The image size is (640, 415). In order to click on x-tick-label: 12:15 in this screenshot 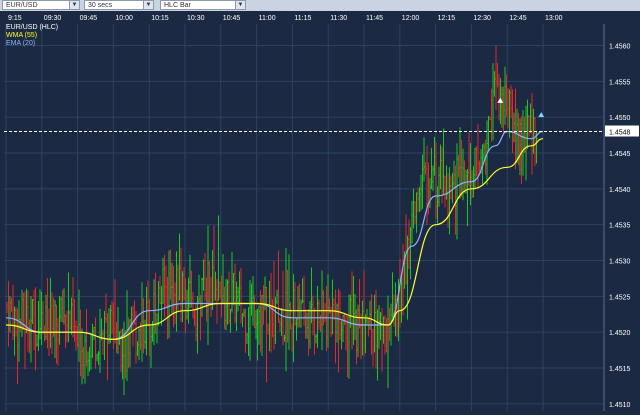, I will do `click(447, 18)`.